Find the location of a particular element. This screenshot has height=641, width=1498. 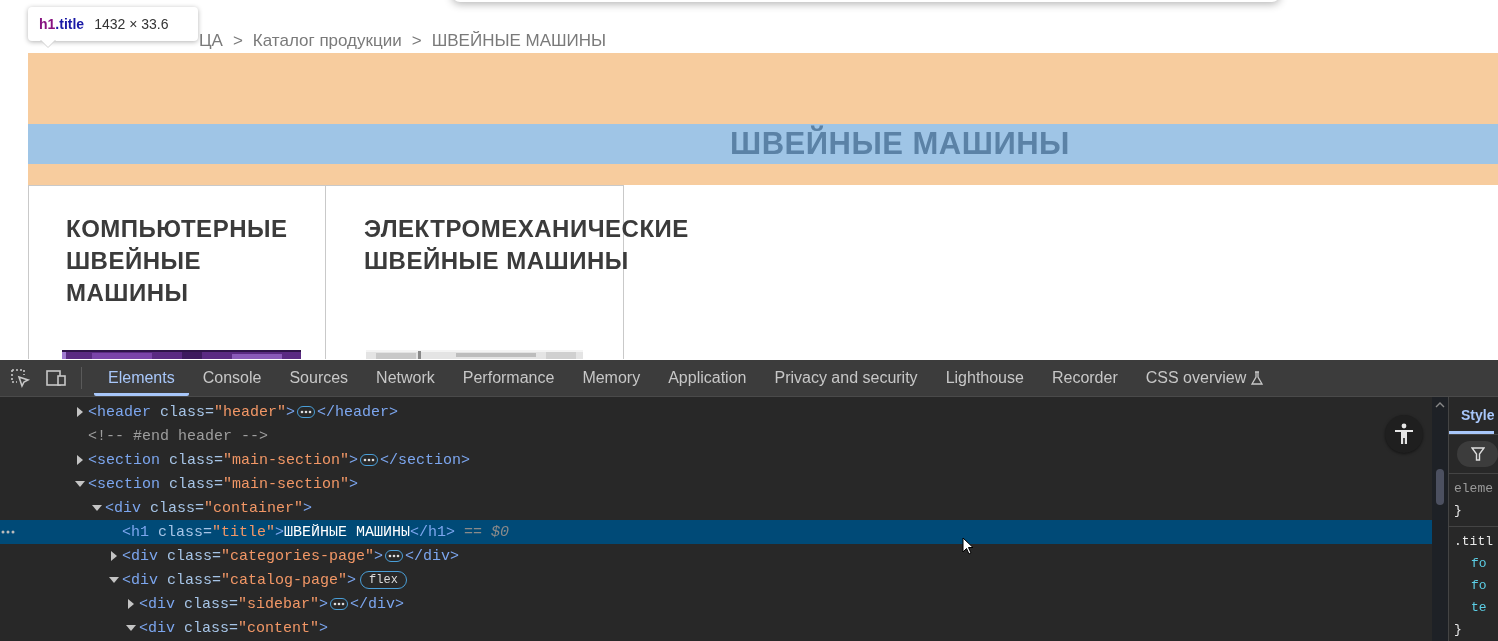

html-markup: <div class="container"> is located at coordinates (209, 508).